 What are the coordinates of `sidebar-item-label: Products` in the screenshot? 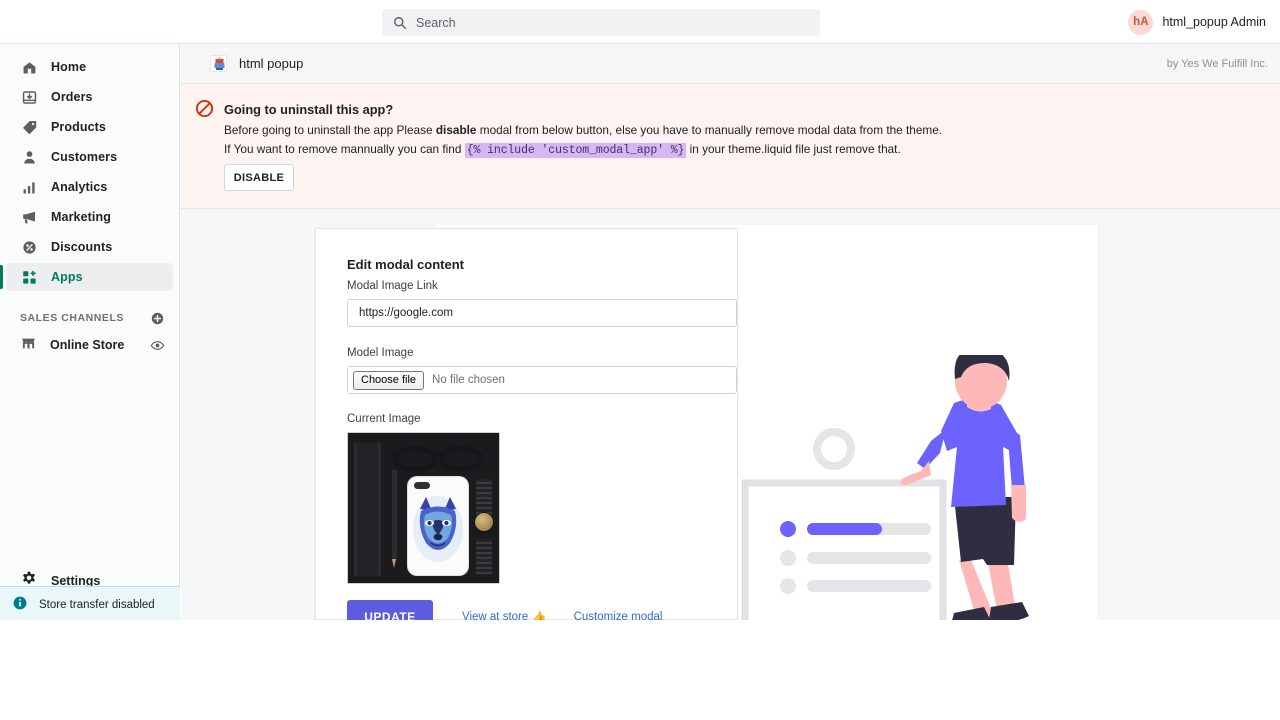 It's located at (78, 127).